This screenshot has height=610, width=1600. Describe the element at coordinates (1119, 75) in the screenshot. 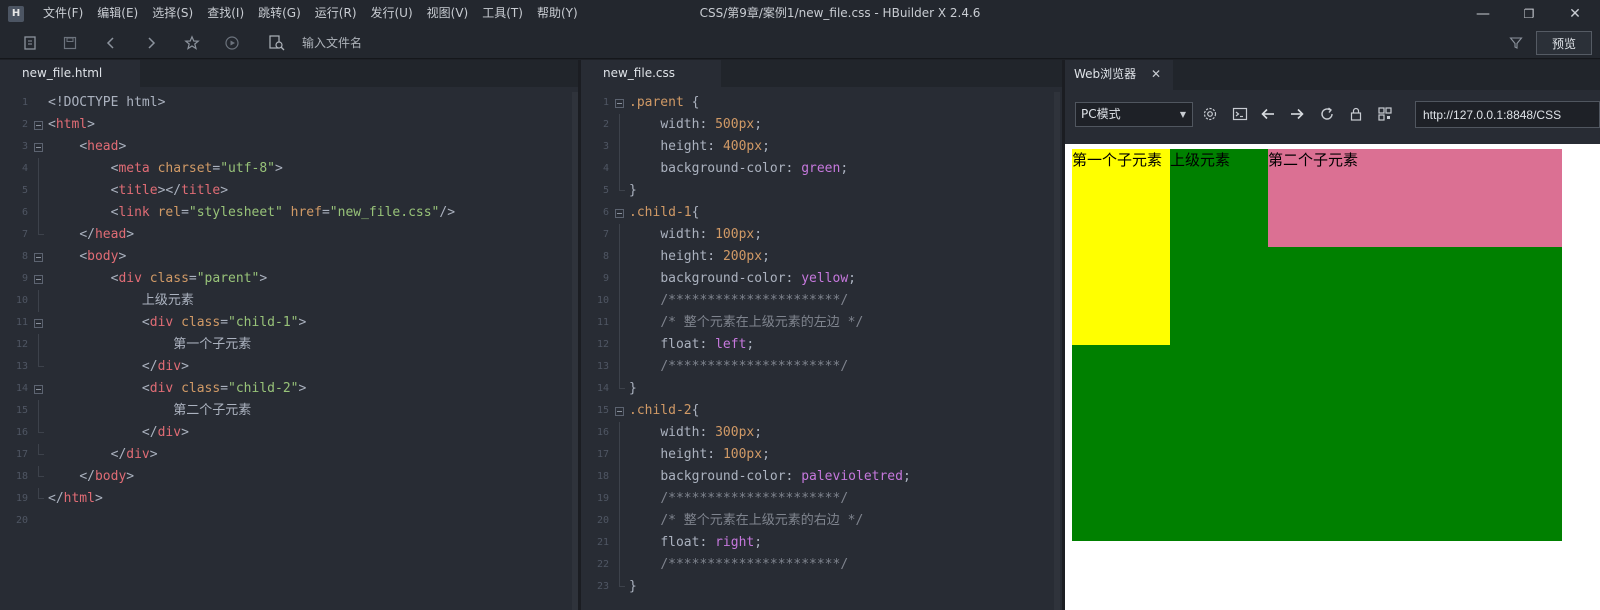

I see `tab-web-browser: Web浏览器 ✕` at that location.